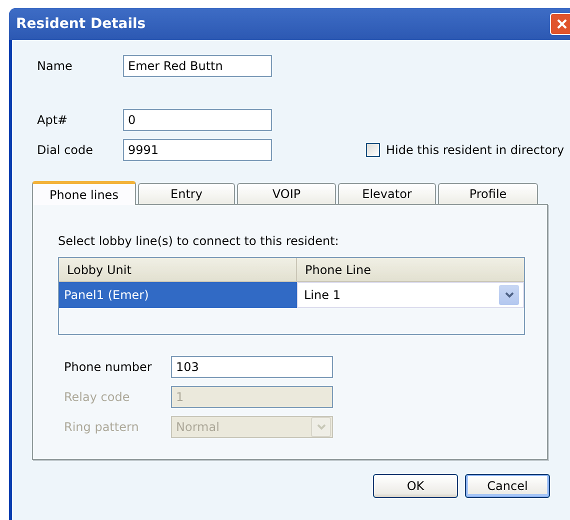 The height and width of the screenshot is (520, 570). Describe the element at coordinates (286, 193) in the screenshot. I see `tab: VOIP` at that location.